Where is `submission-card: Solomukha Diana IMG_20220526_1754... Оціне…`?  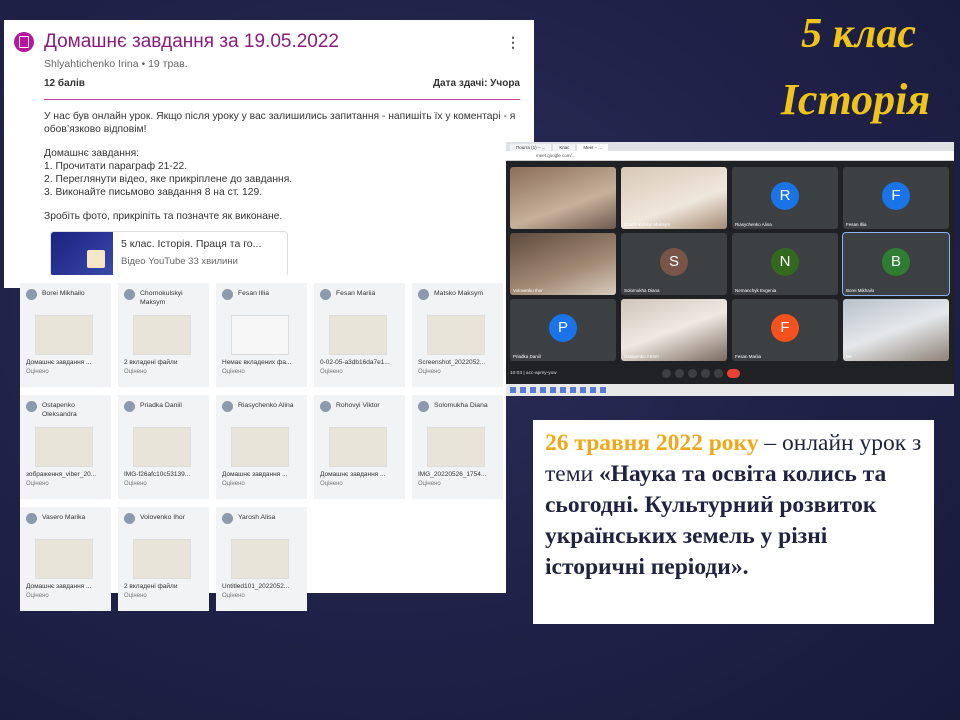 submission-card: Solomukha Diana IMG_20220526_1754... Оціне… is located at coordinates (457, 447).